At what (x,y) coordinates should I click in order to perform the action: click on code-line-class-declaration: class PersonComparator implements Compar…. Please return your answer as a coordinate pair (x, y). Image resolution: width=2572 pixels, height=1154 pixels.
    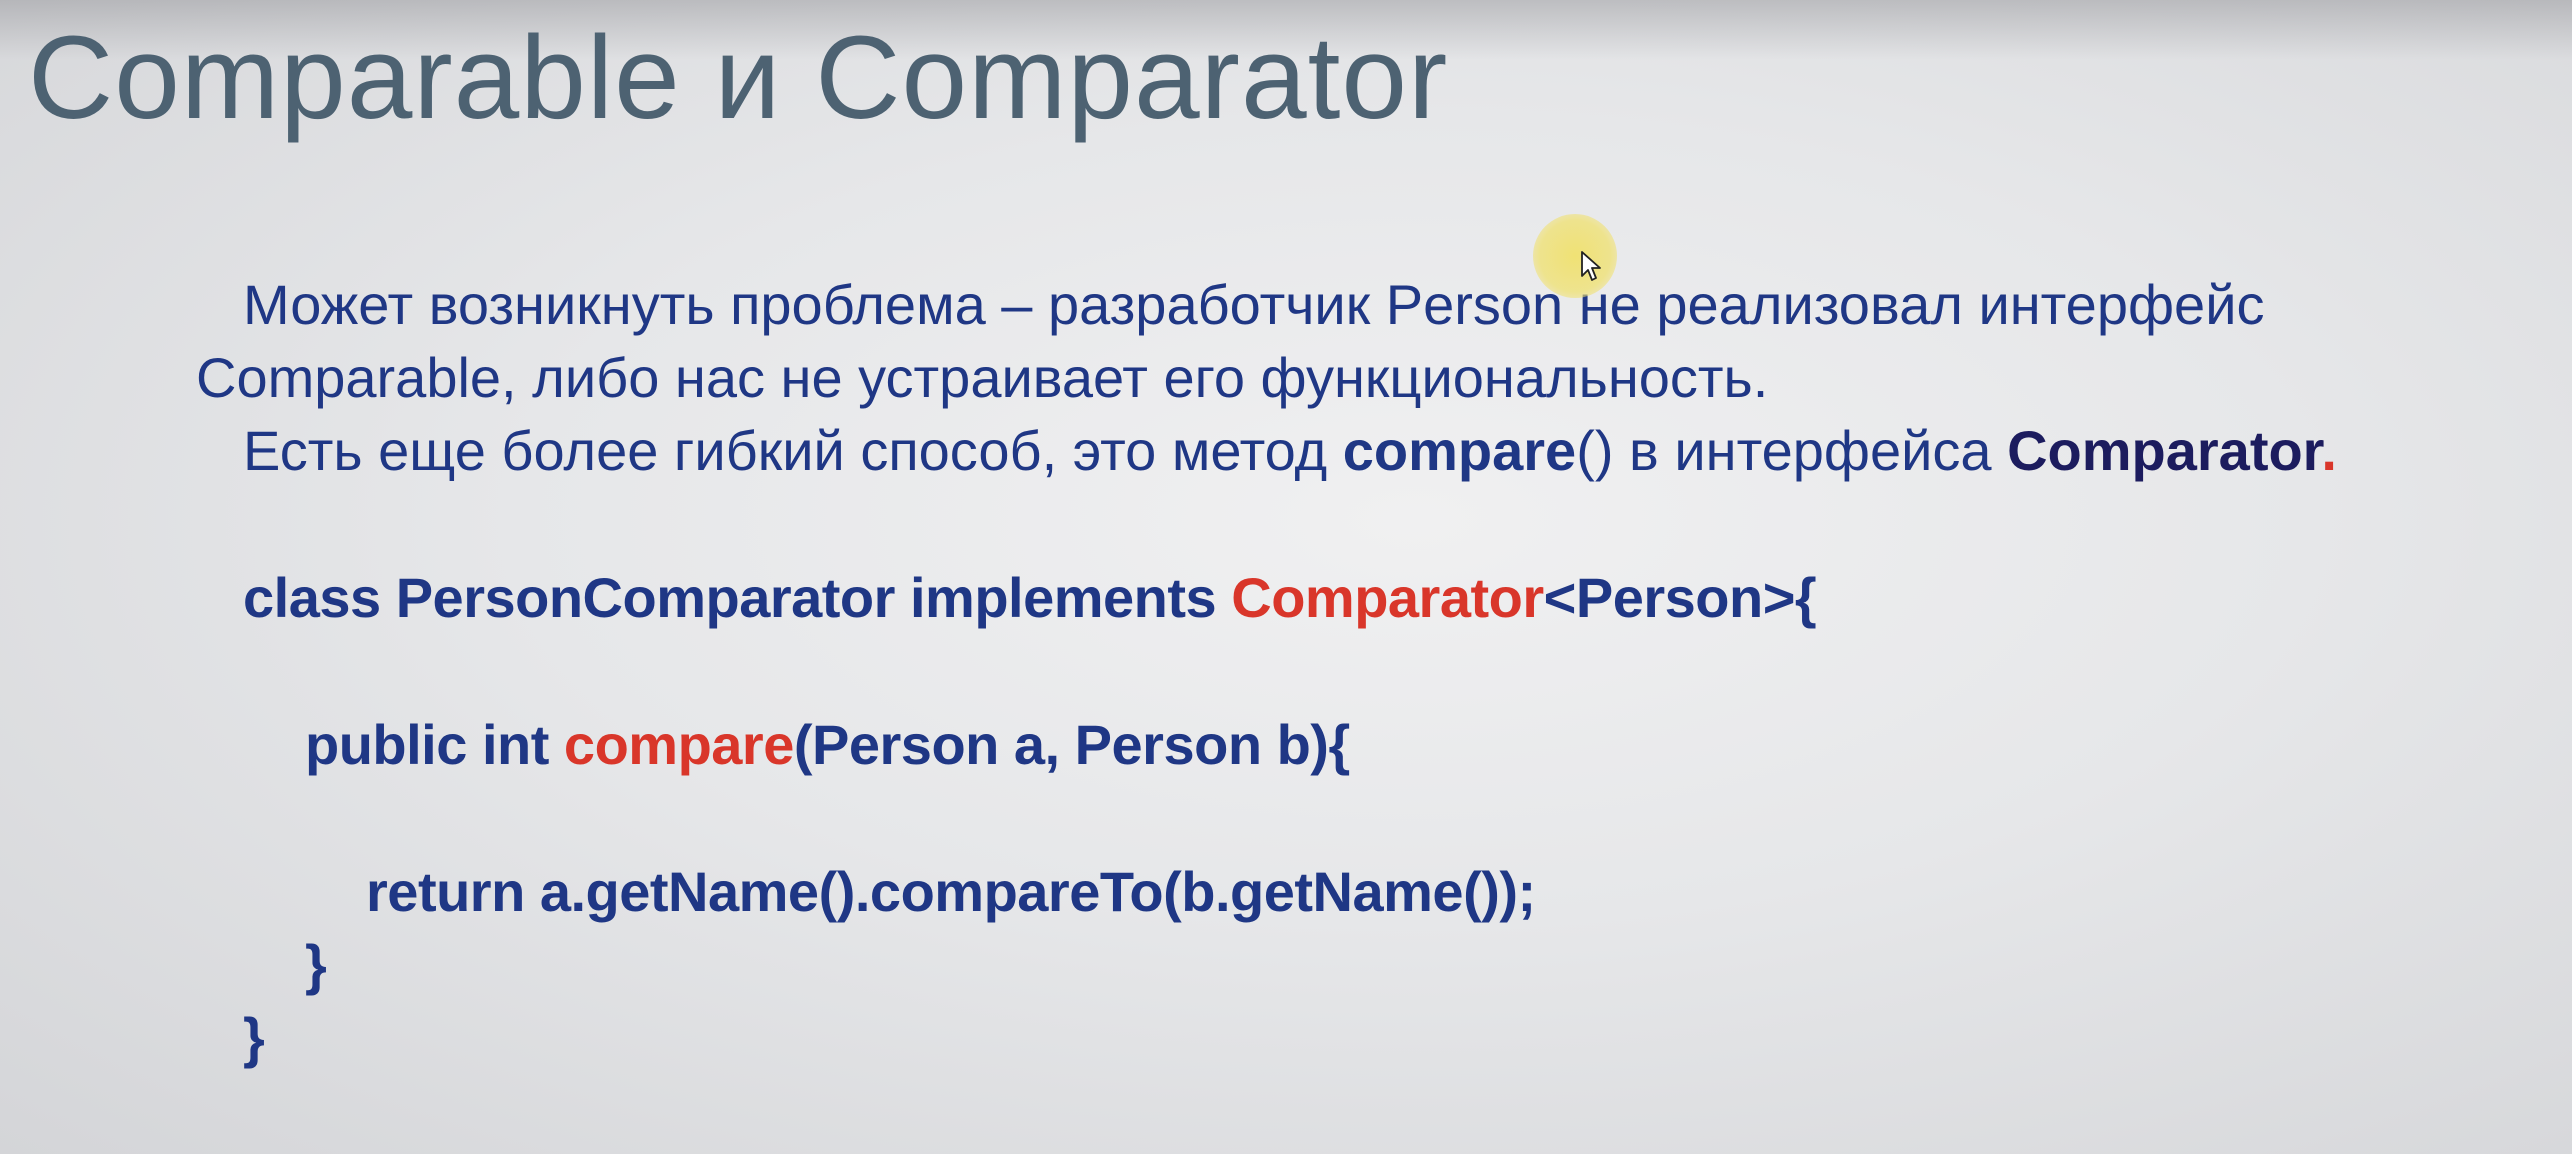
    Looking at the image, I should click on (1030, 598).